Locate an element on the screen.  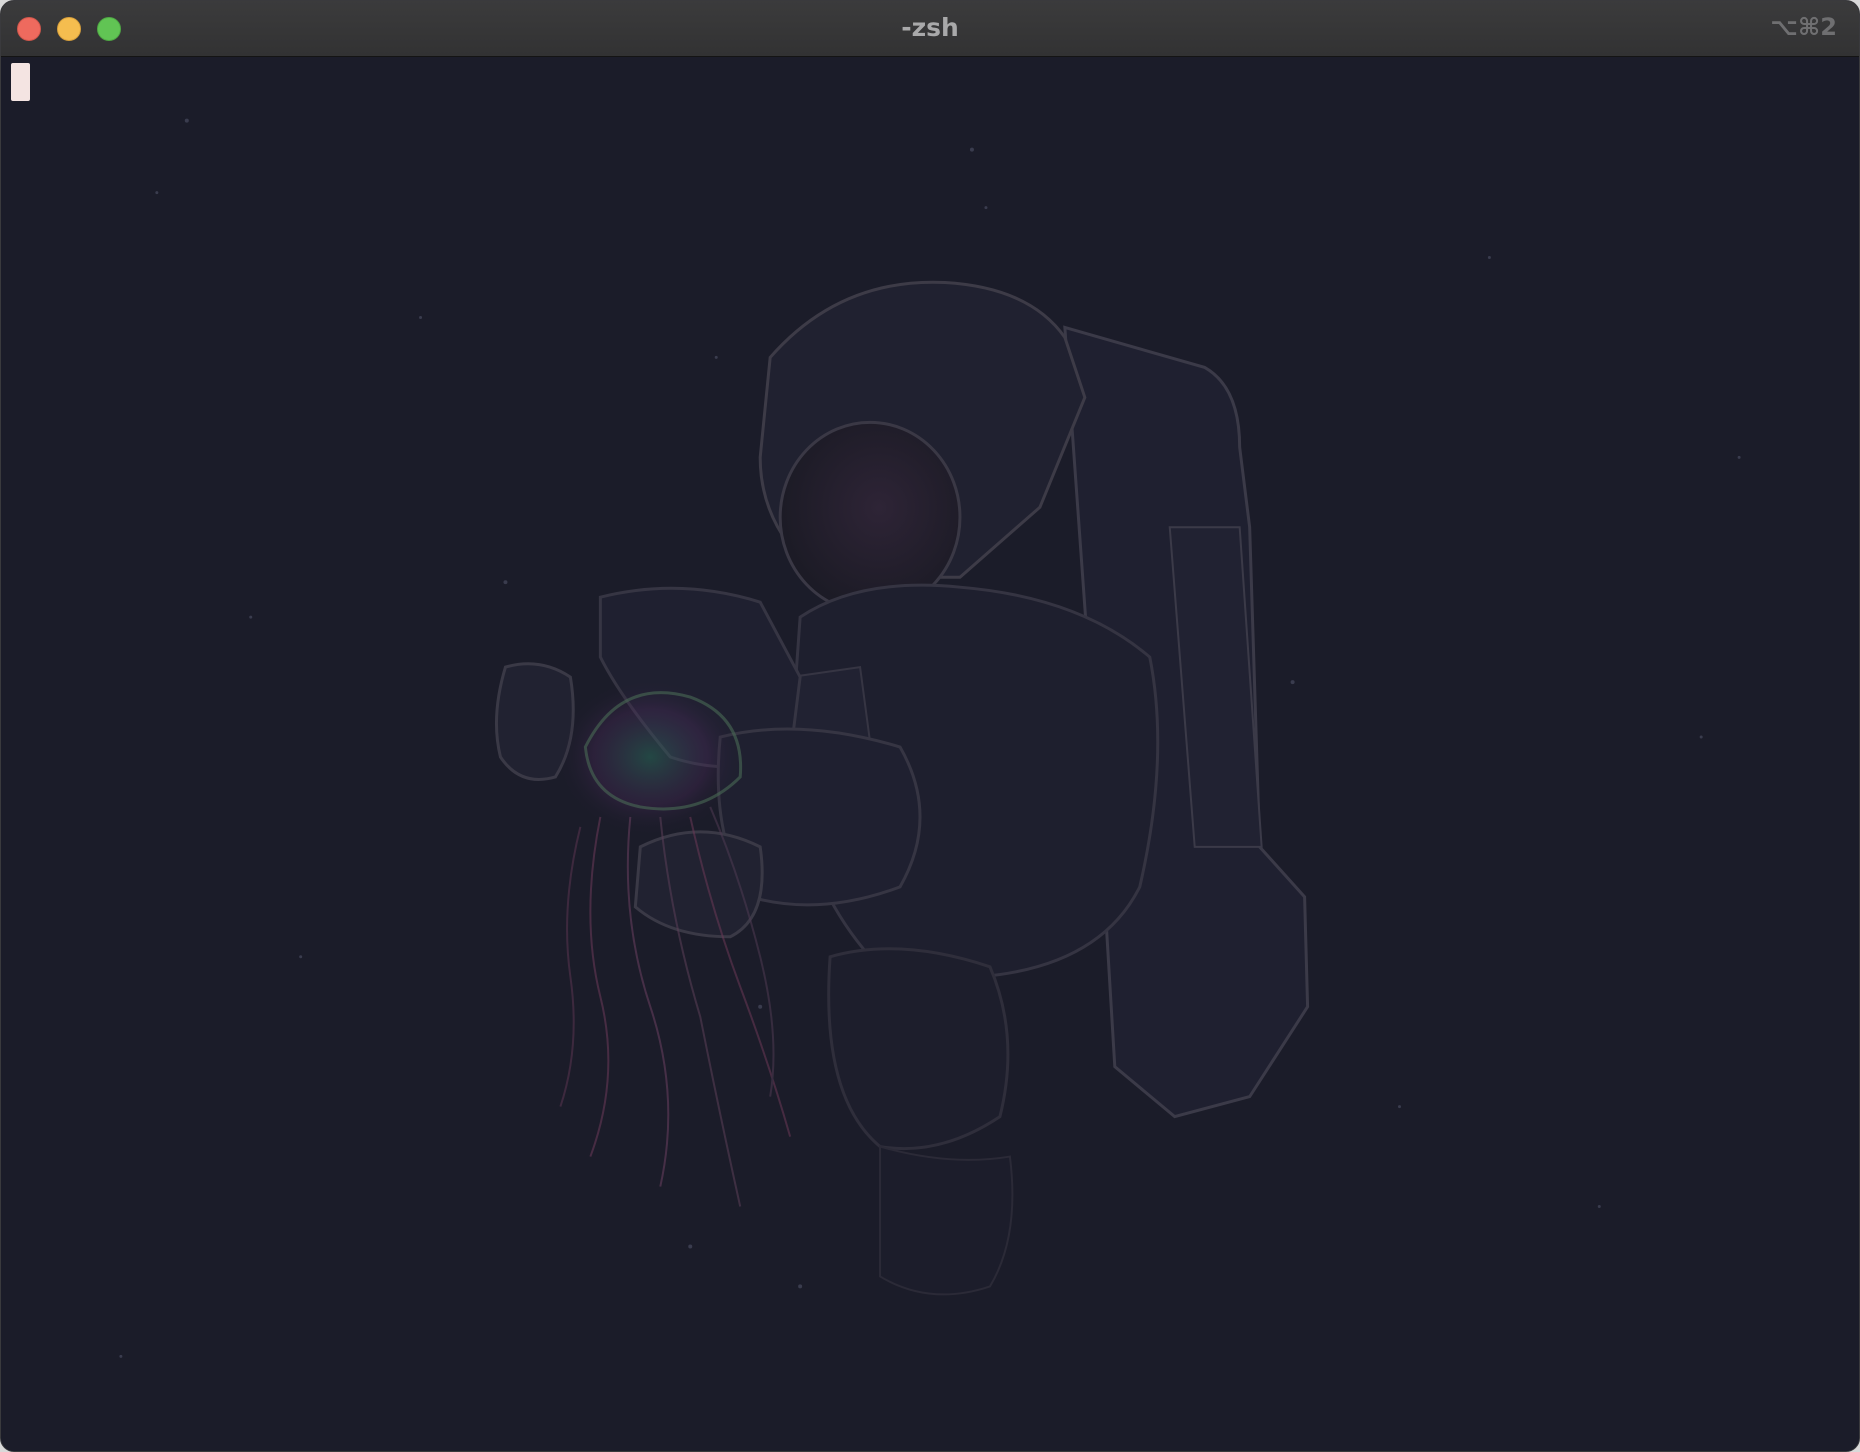
title-bar: -zsh ⌥⌘2 is located at coordinates (930, 29).